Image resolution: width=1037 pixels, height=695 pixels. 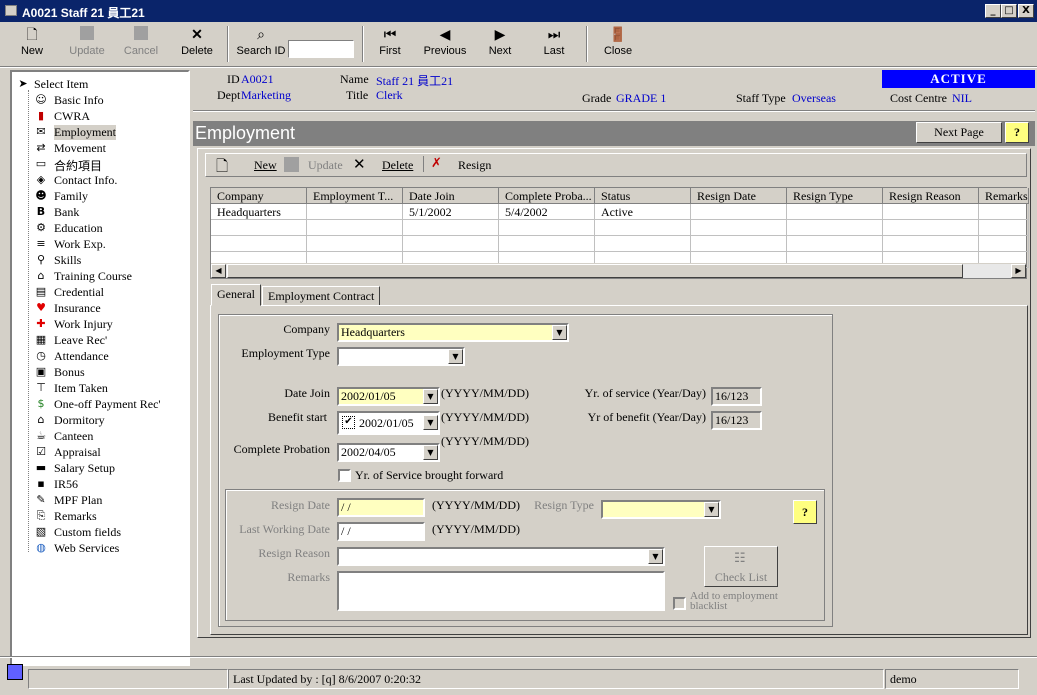 I want to click on sidebar-item-label: Web Services, so click(x=87, y=548).